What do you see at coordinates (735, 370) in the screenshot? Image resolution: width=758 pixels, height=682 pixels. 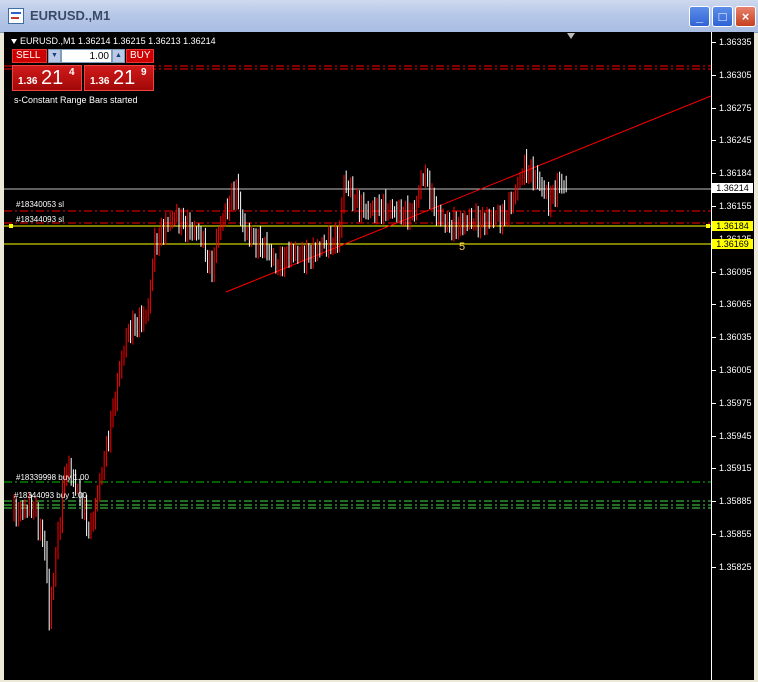 I see `price-axis-label: 1.36005` at bounding box center [735, 370].